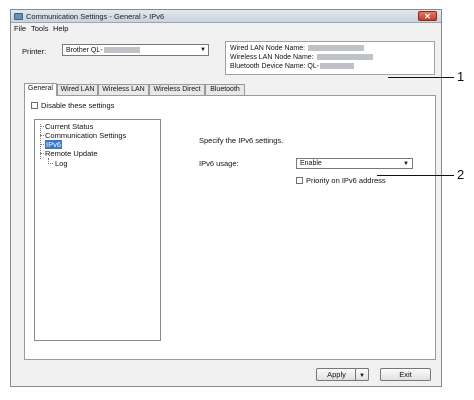 This screenshot has height=400, width=474. I want to click on close-button: ✕, so click(427, 16).